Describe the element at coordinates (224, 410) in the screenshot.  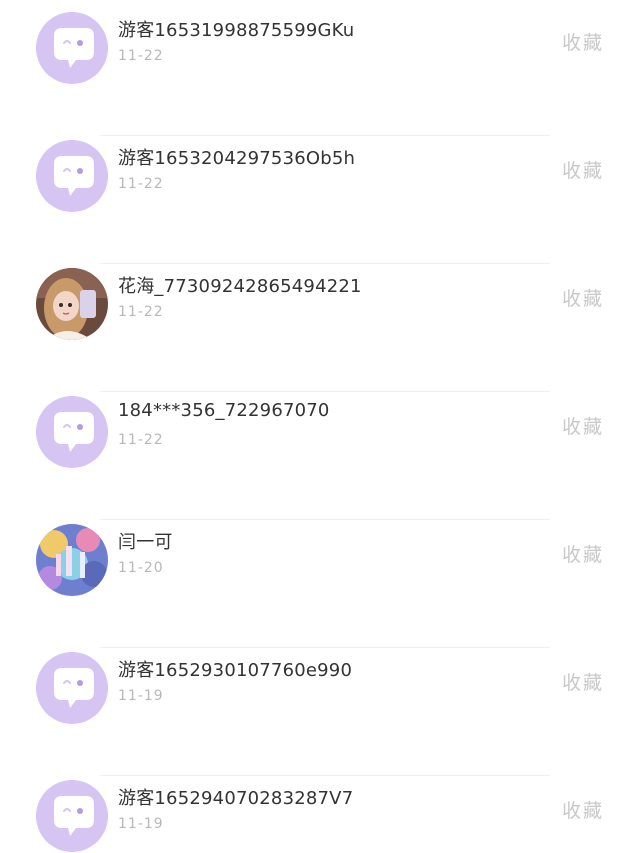
I see `visitor-name: 184***356_722967070` at that location.